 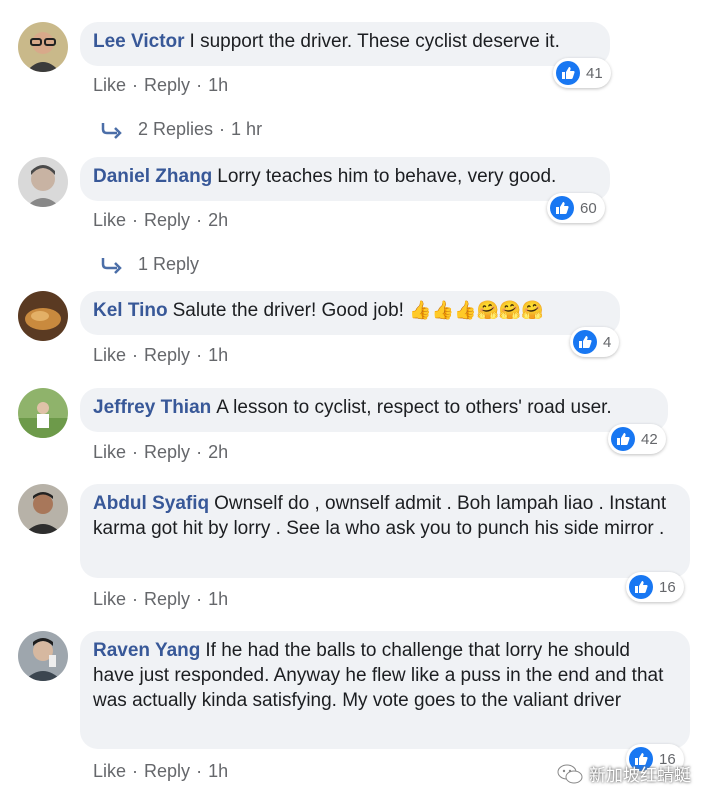 What do you see at coordinates (655, 587) in the screenshot?
I see `reaction-count: 16` at bounding box center [655, 587].